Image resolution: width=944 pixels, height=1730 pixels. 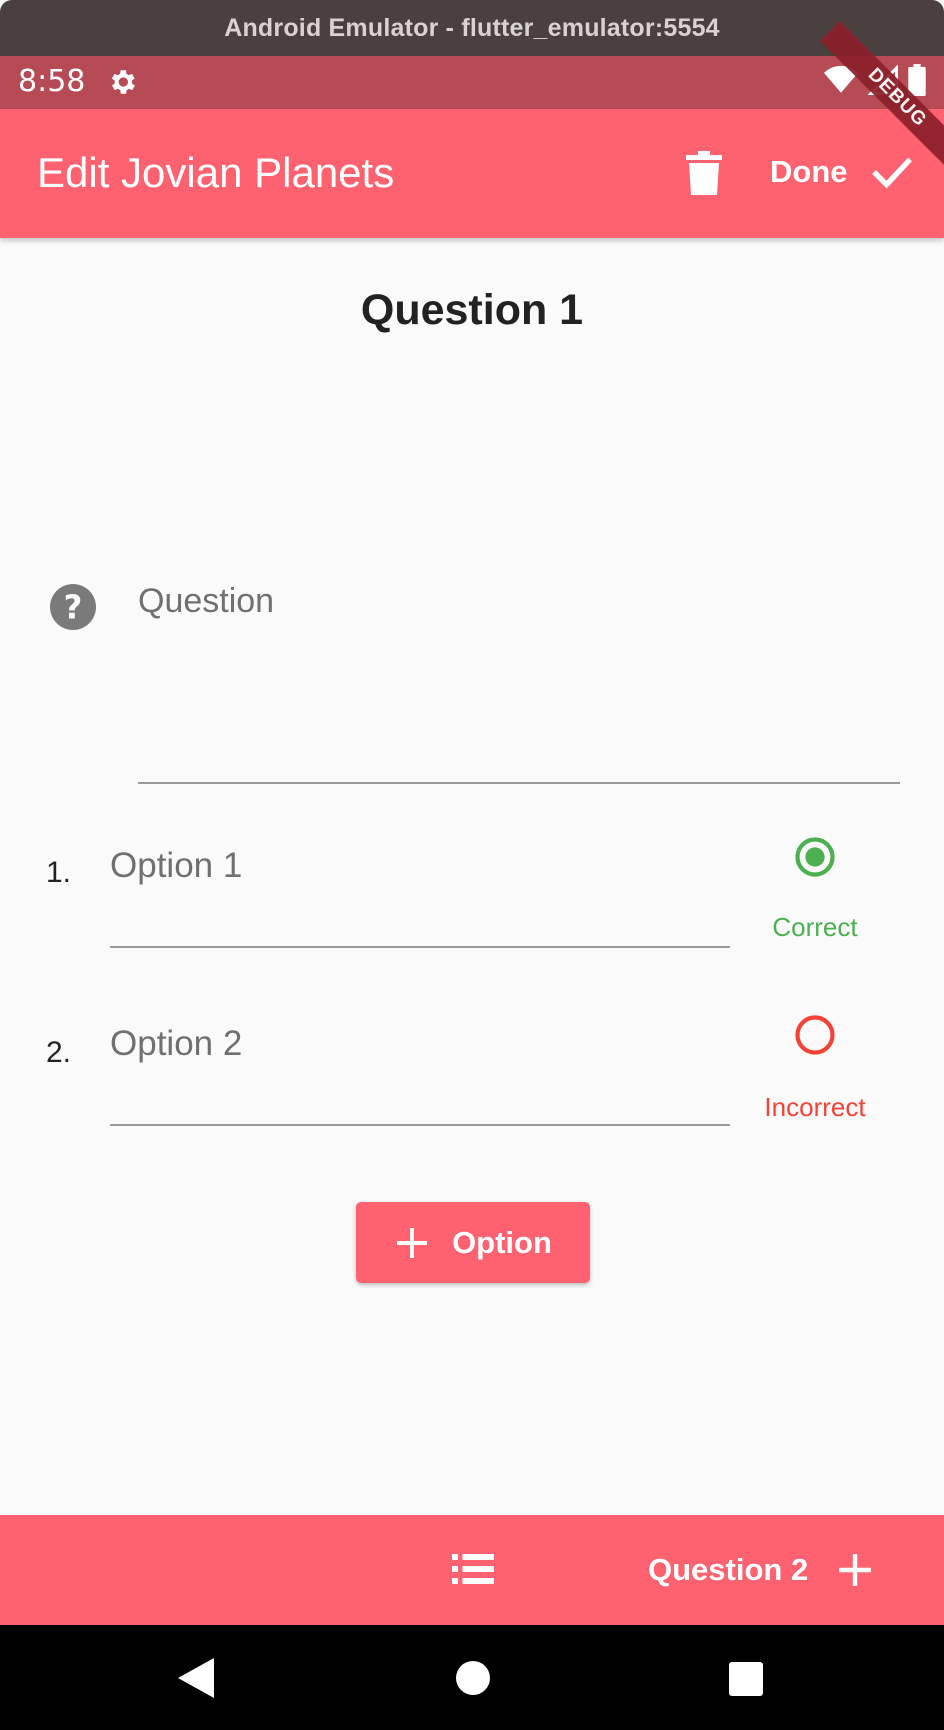 I want to click on emulator-title: Android Emulator - flutter_emulator:5554, so click(x=472, y=27).